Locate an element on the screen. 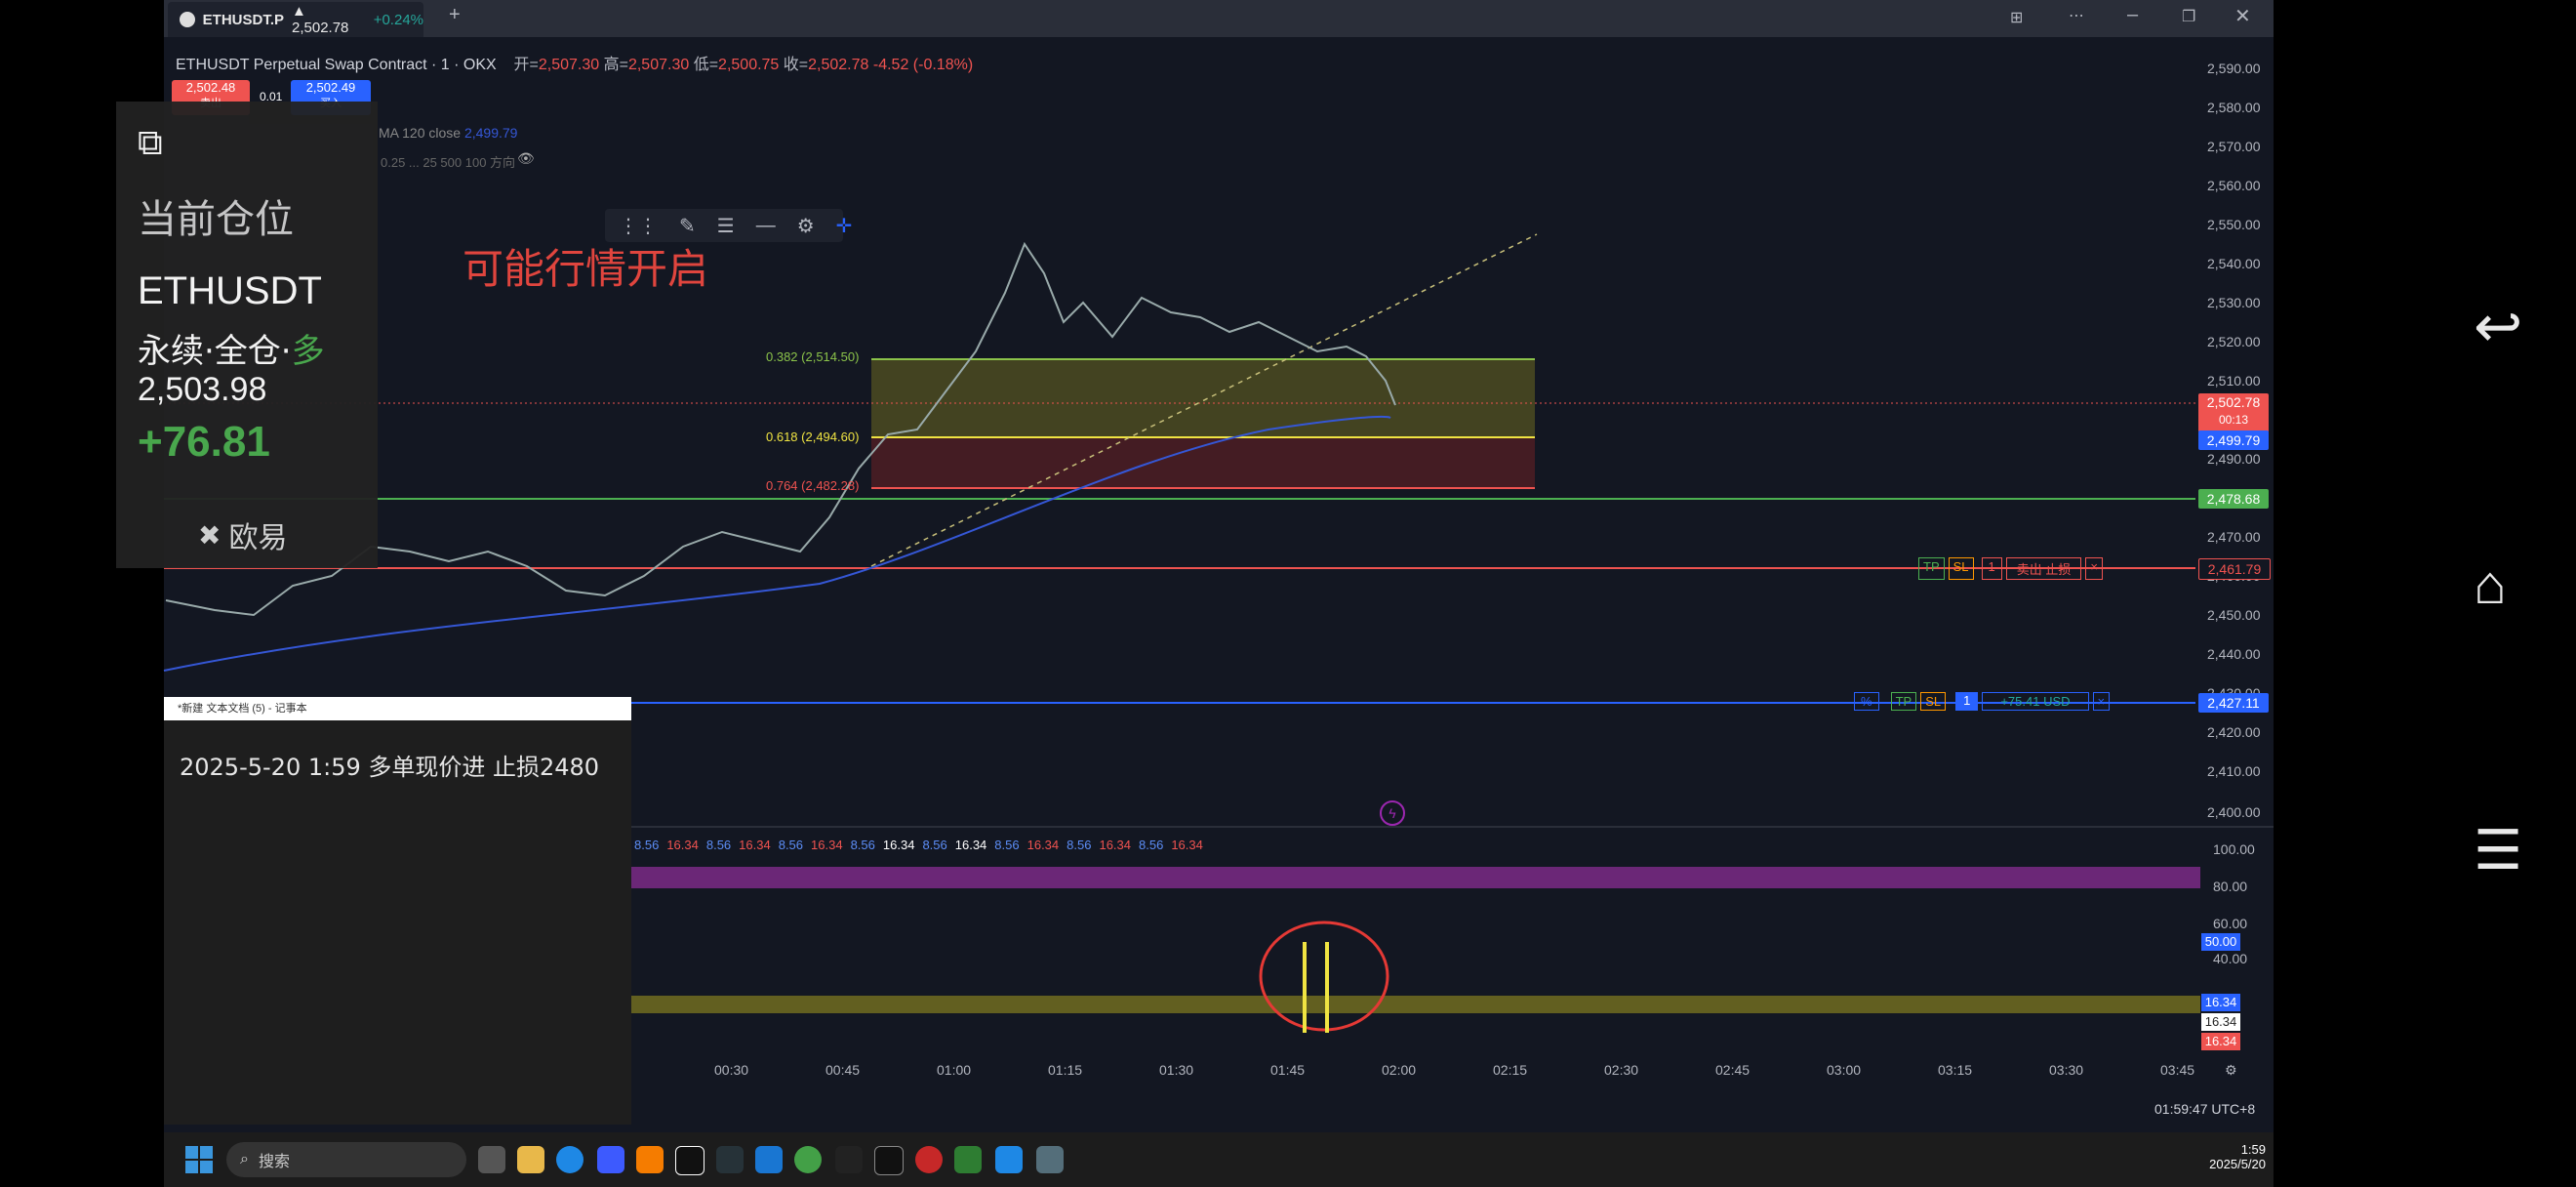 The height and width of the screenshot is (1187, 2576). position-widget: % TP SL 1 +75.41 USD × is located at coordinates (1982, 701).